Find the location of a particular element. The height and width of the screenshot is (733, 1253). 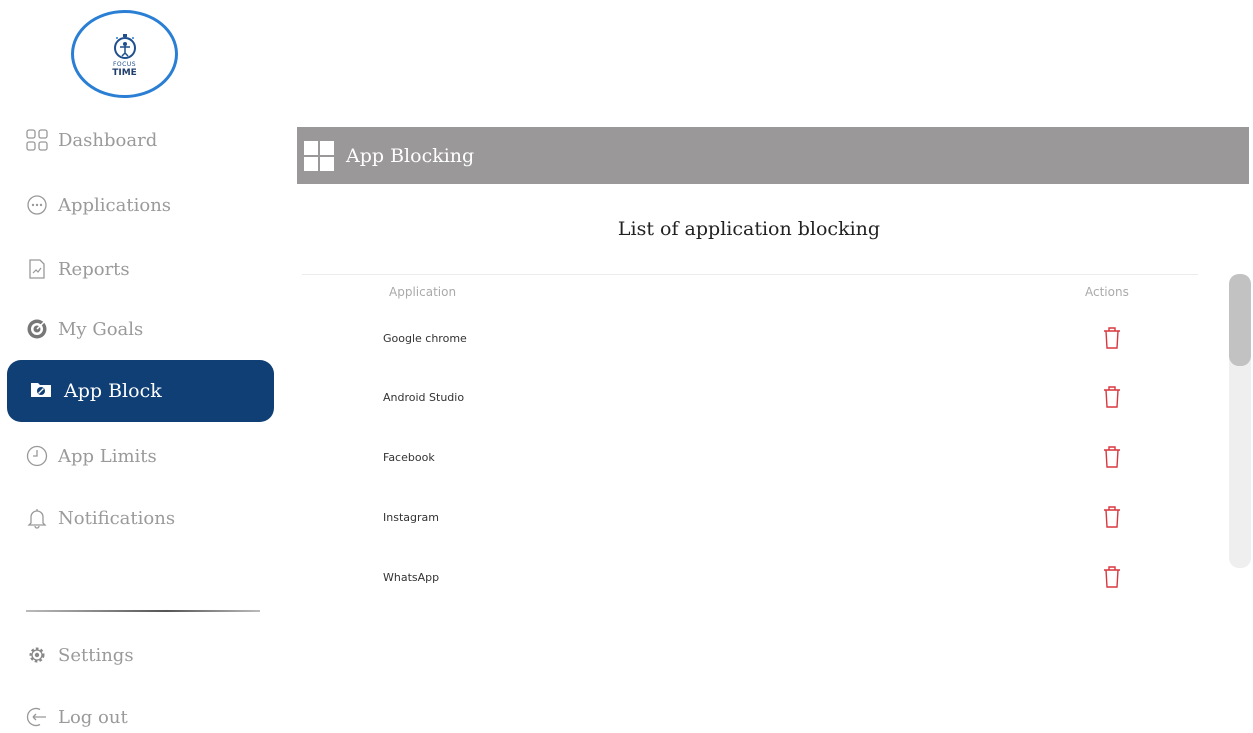

sidebar-item-app-limits: App Limits is located at coordinates (91, 456).